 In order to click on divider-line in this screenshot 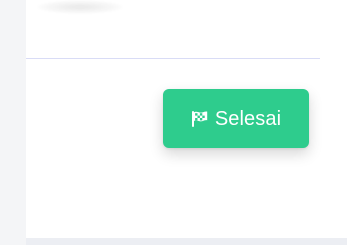, I will do `click(173, 58)`.